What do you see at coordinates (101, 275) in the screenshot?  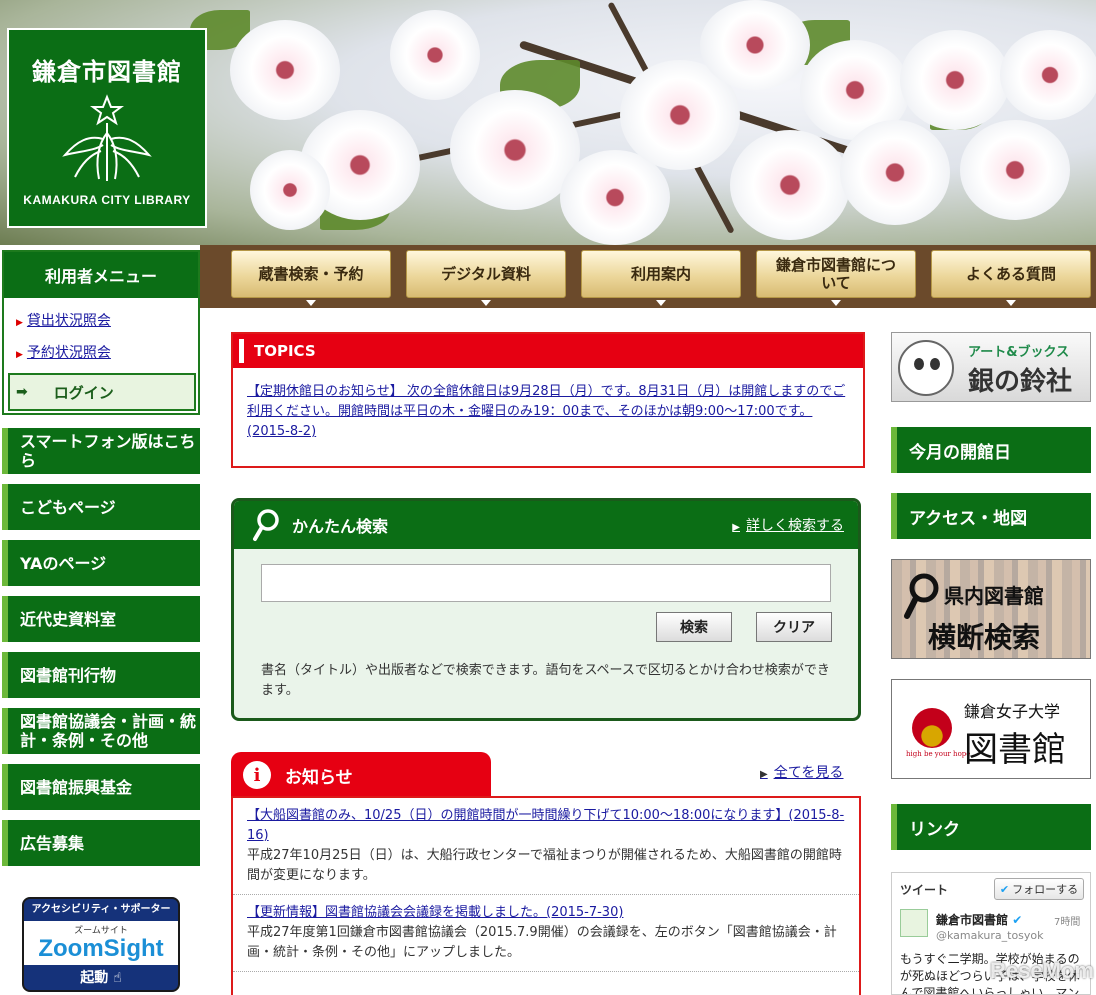 I see `user-menu-title: 利用者メニュー` at bounding box center [101, 275].